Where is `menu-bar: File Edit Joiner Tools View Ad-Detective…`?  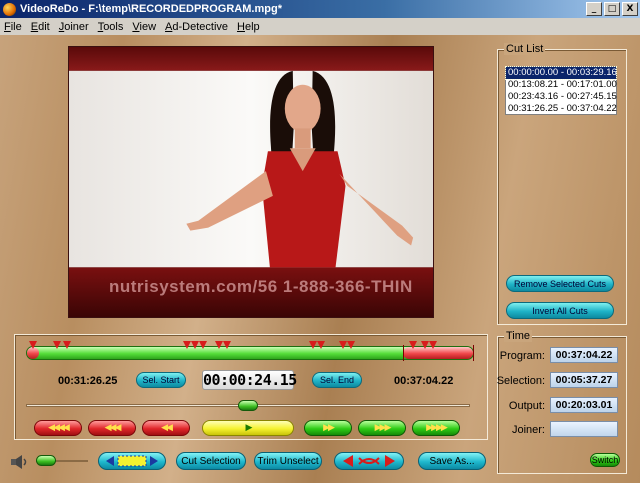 menu-bar: File Edit Joiner Tools View Ad-Detective… is located at coordinates (320, 26).